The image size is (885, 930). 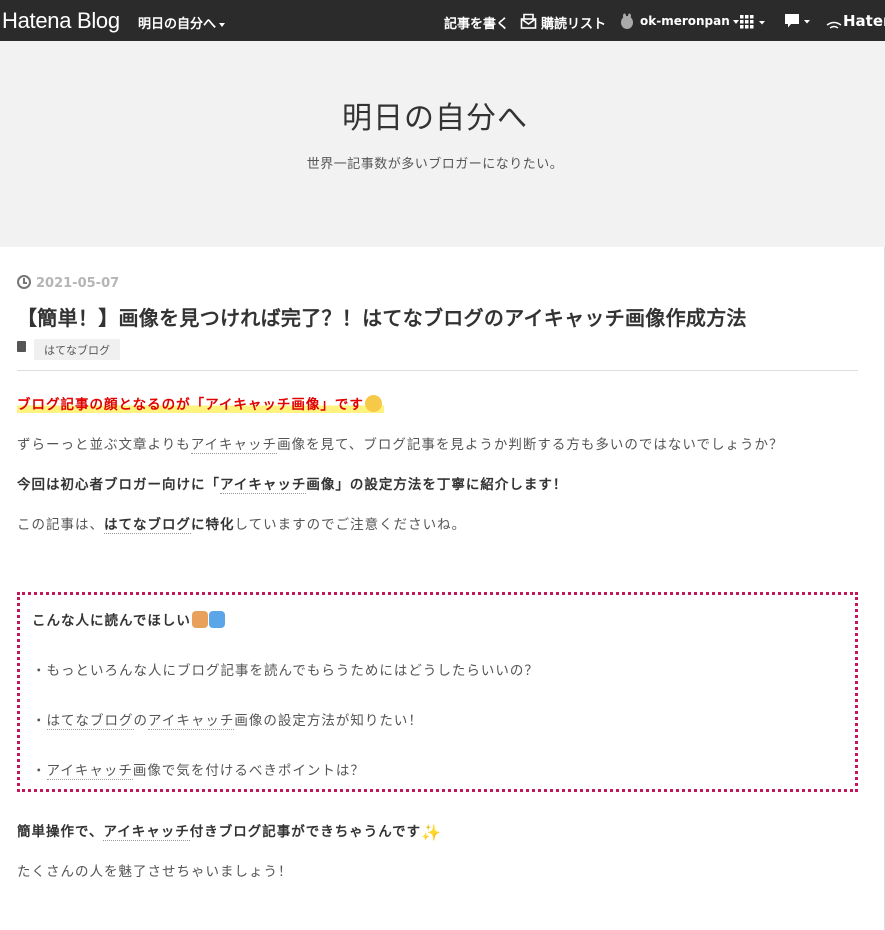 What do you see at coordinates (382, 316) in the screenshot?
I see `entry-title: 【簡単！】画像を見つければ完了？！はてなブログのアイキャッチ画像作成方法` at bounding box center [382, 316].